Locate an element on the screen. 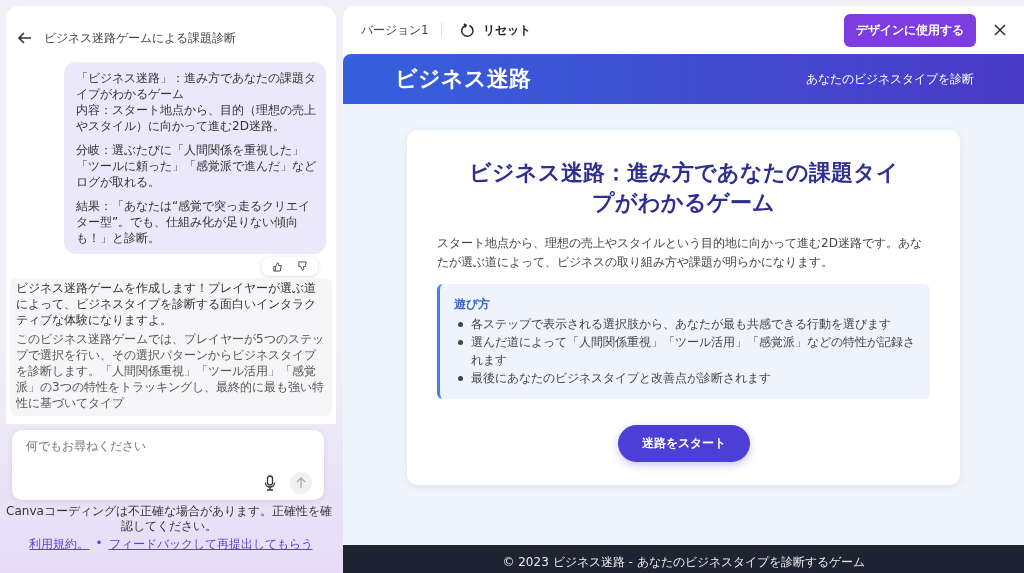 Image resolution: width=1024 pixels, height=573 pixels. app-title: ビジネス迷路 is located at coordinates (463, 79).